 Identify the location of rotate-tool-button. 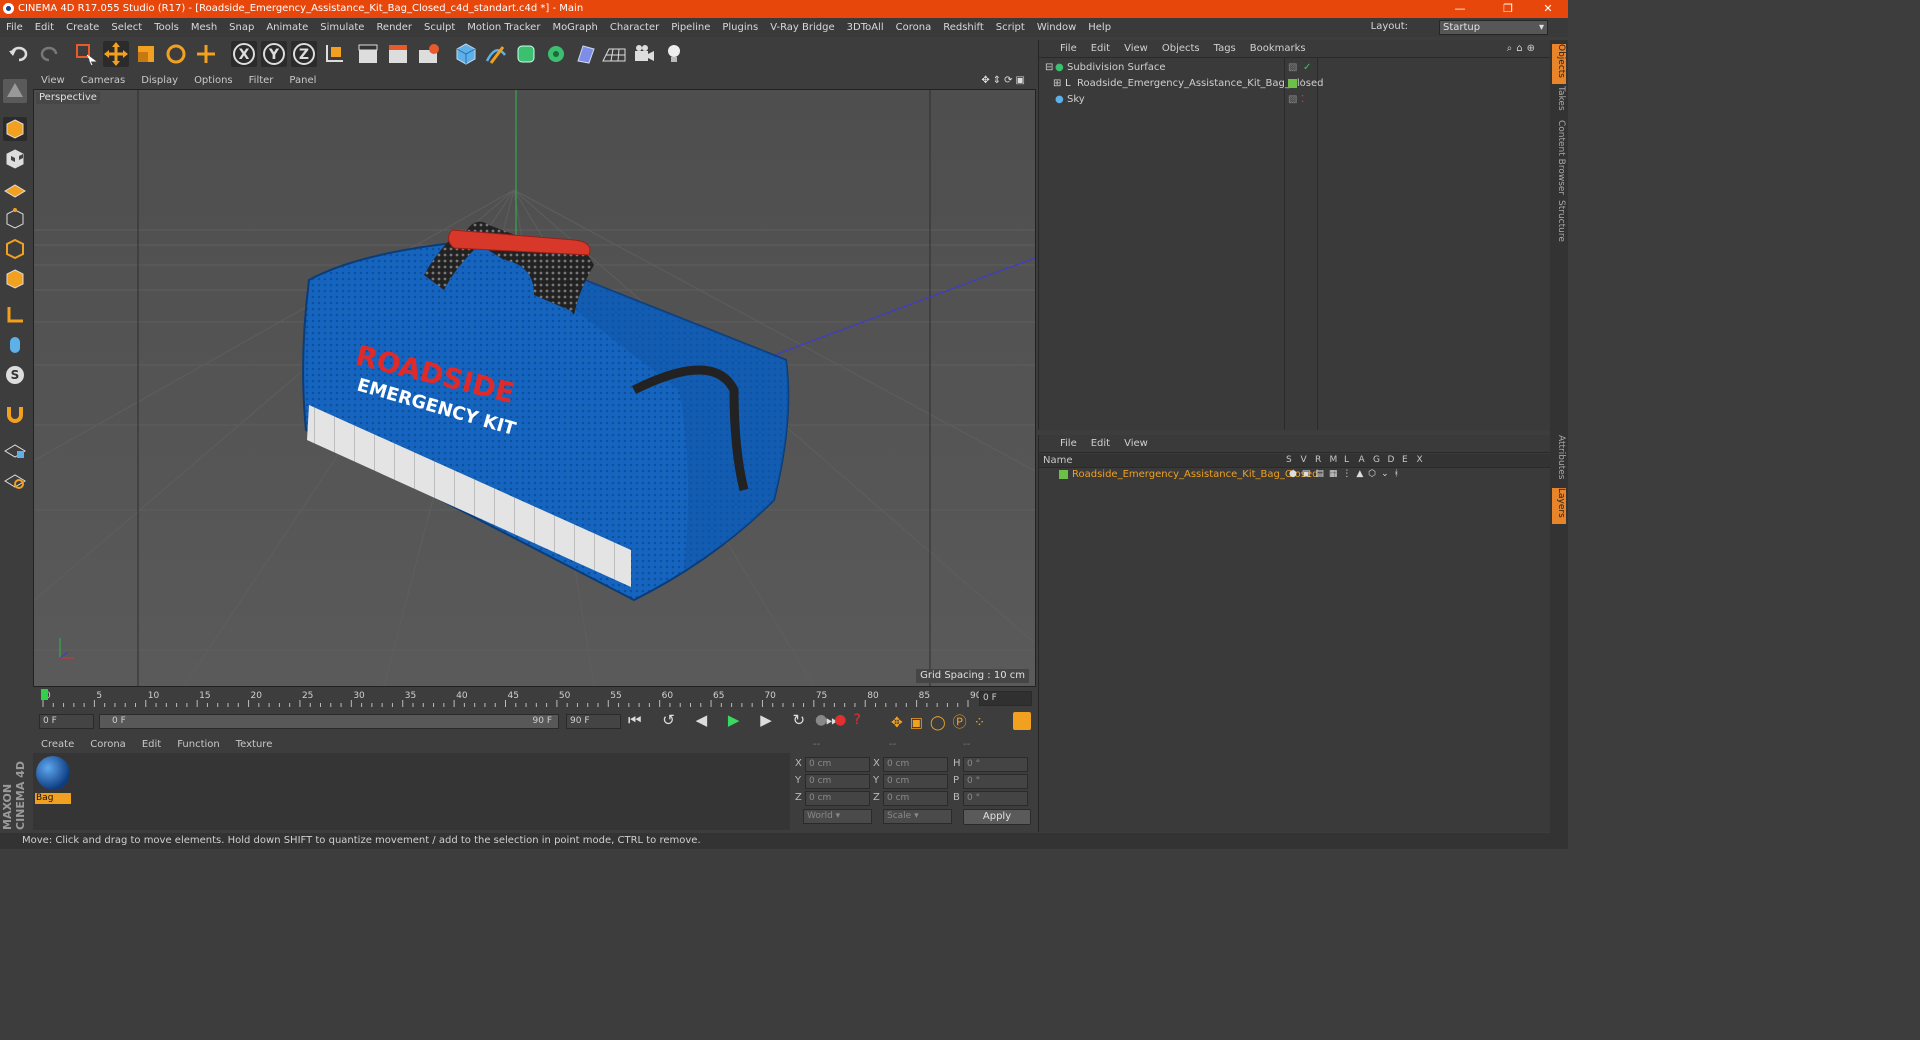
(176, 54).